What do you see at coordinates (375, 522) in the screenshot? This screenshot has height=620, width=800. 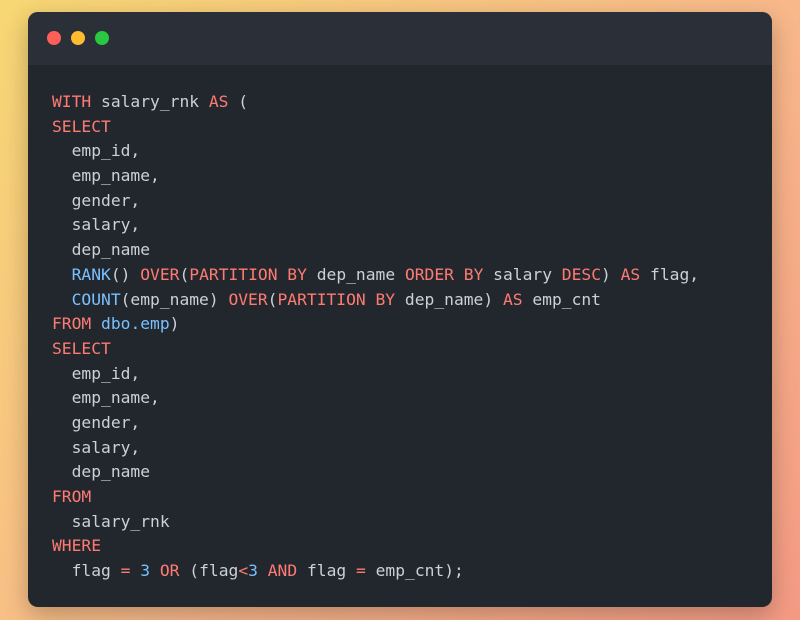 I see `code-line: salary_rnk` at bounding box center [375, 522].